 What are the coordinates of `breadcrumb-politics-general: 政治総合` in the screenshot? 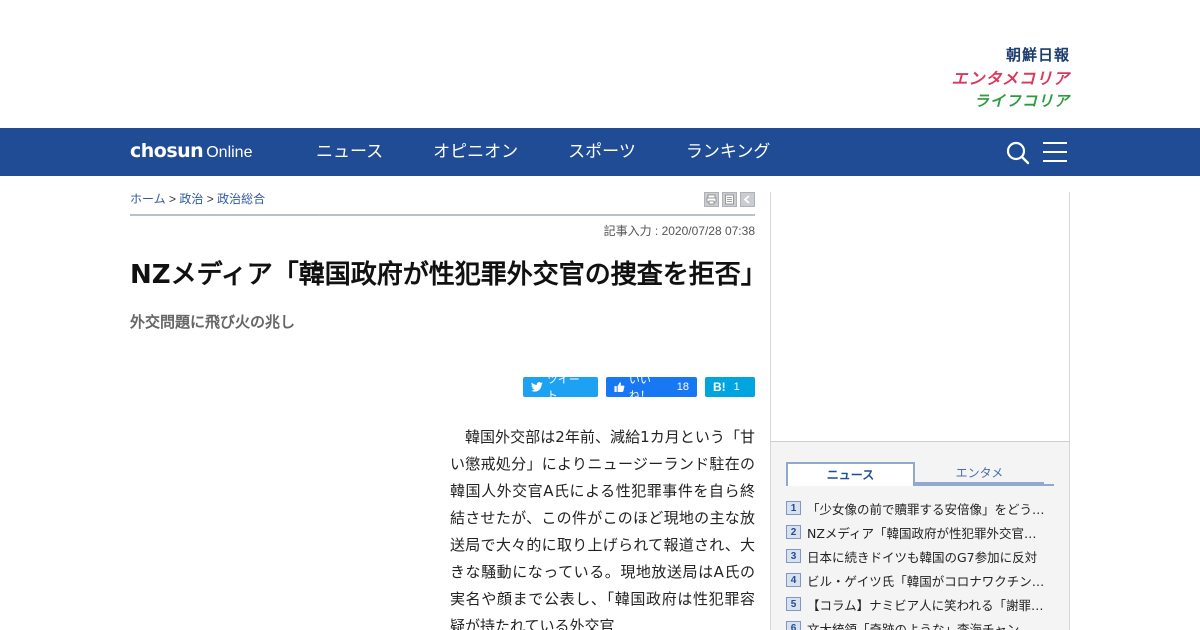 It's located at (241, 199).